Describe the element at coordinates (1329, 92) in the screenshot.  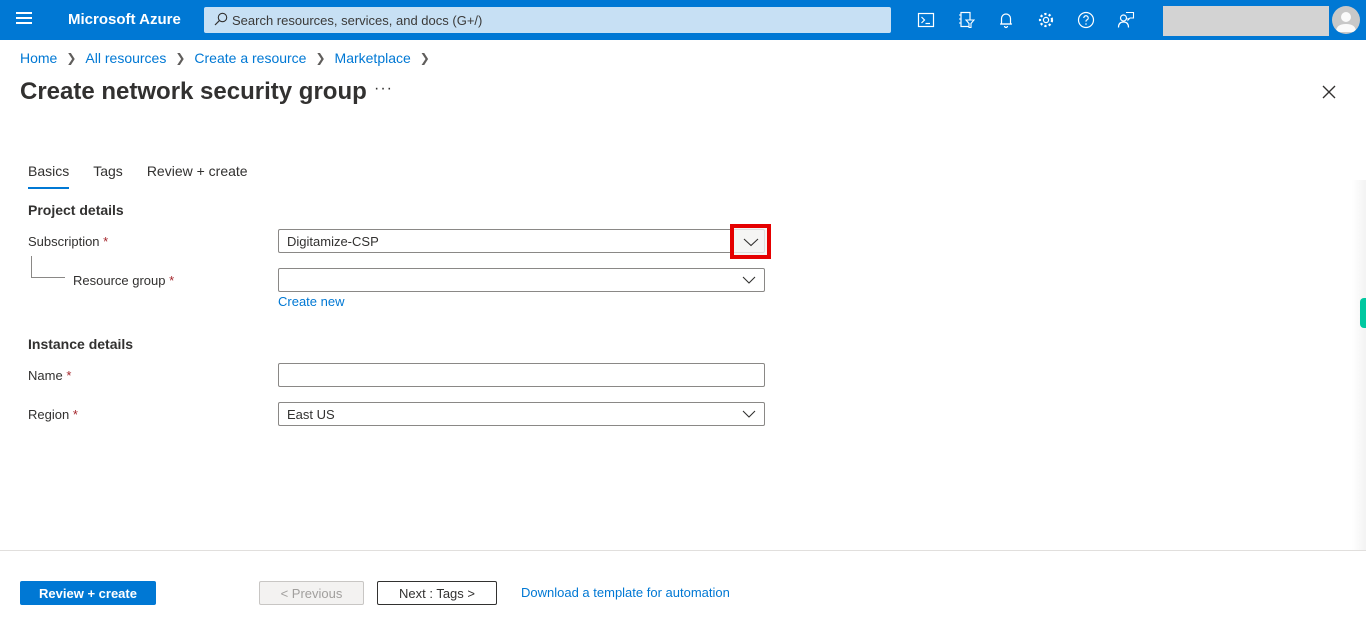
I see `close-icon` at that location.